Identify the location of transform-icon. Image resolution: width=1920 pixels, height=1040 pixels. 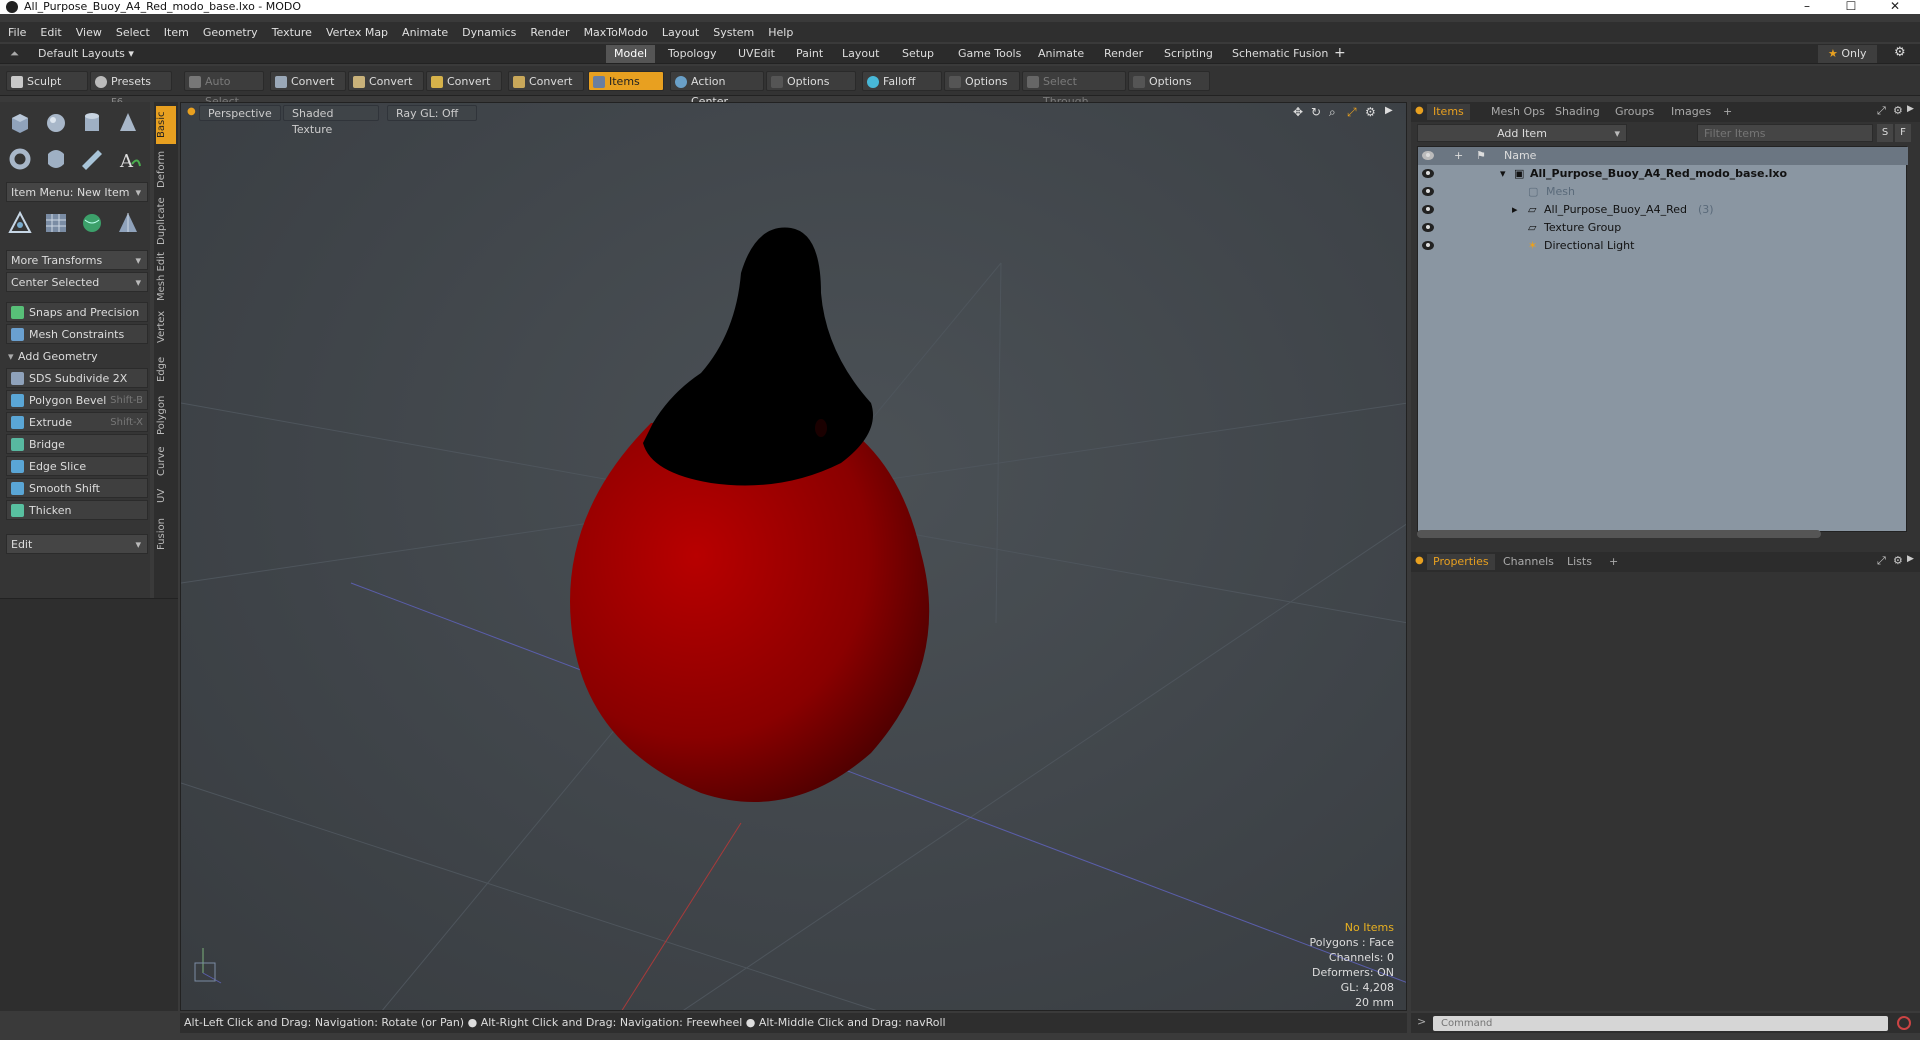
(20, 223).